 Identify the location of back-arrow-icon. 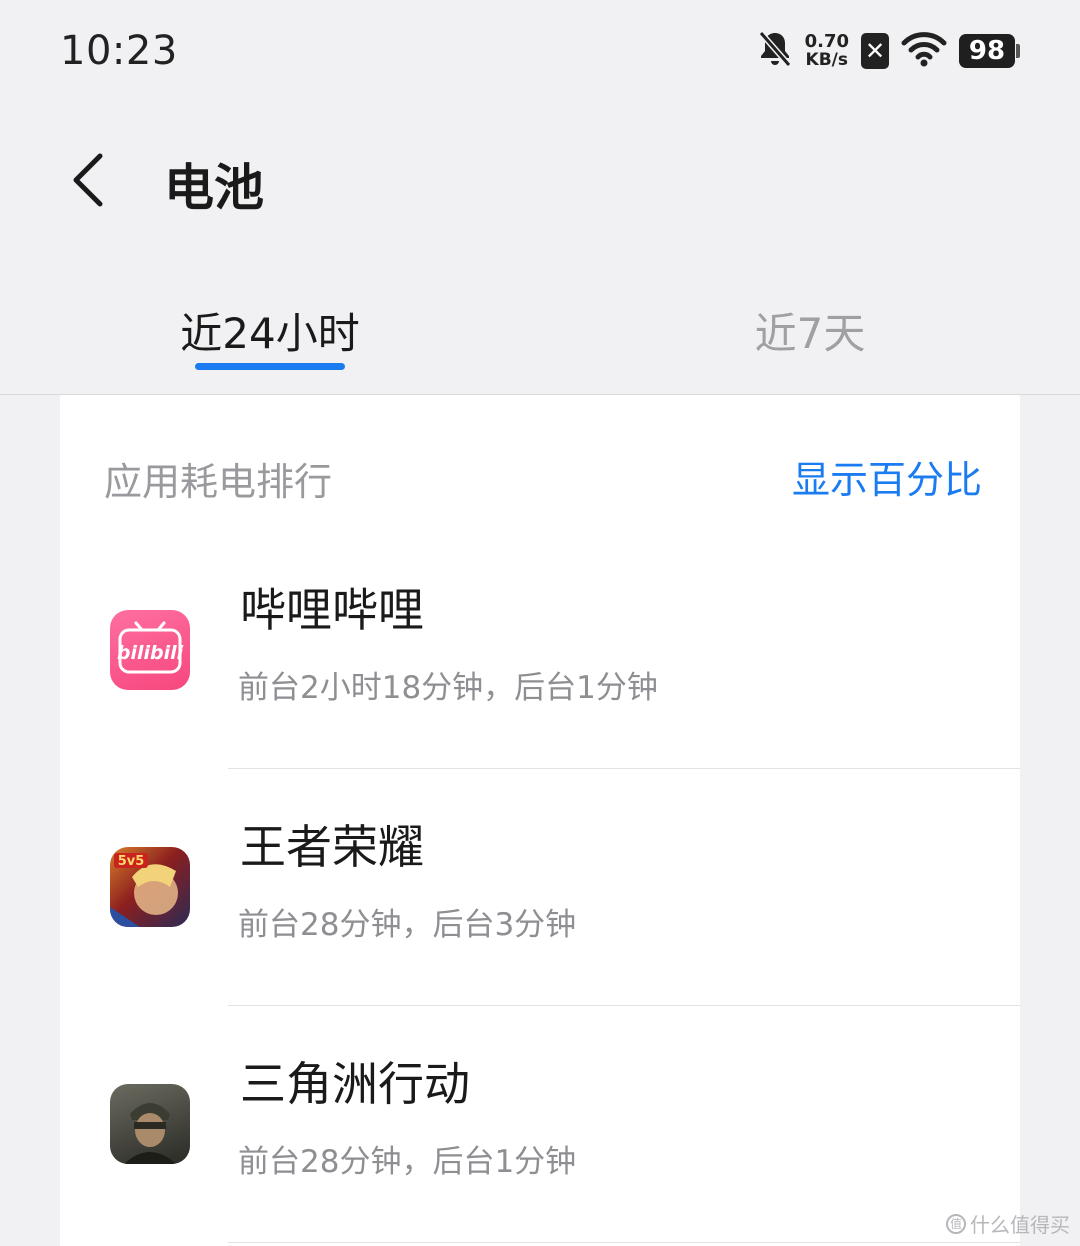
(91, 180).